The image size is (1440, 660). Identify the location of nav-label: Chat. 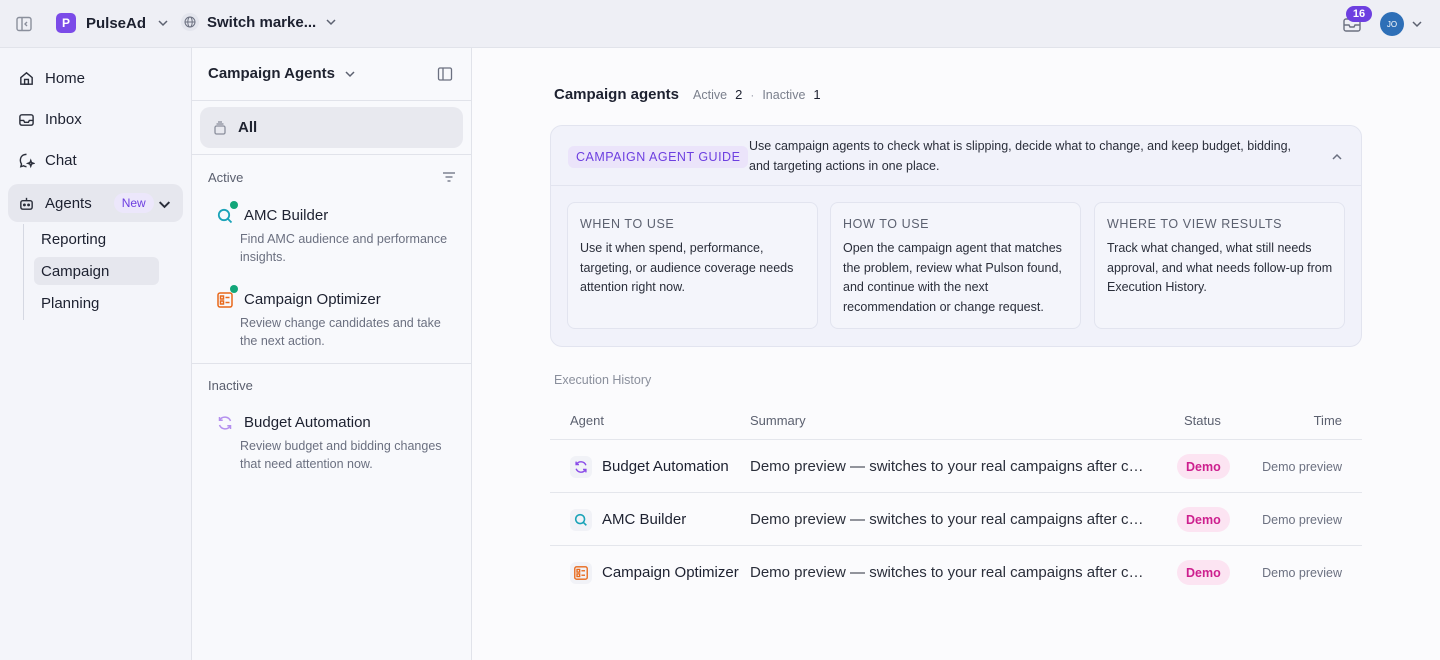
(61, 160).